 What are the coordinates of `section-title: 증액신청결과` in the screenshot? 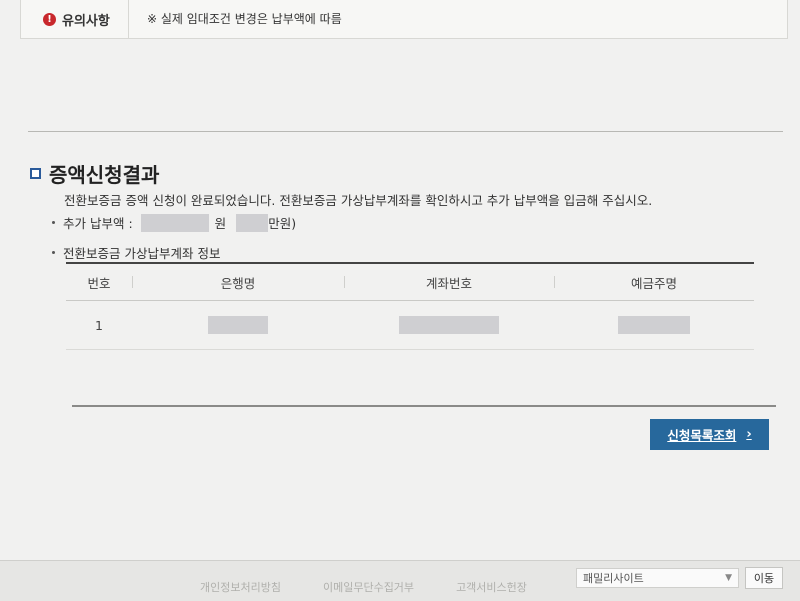 It's located at (94, 173).